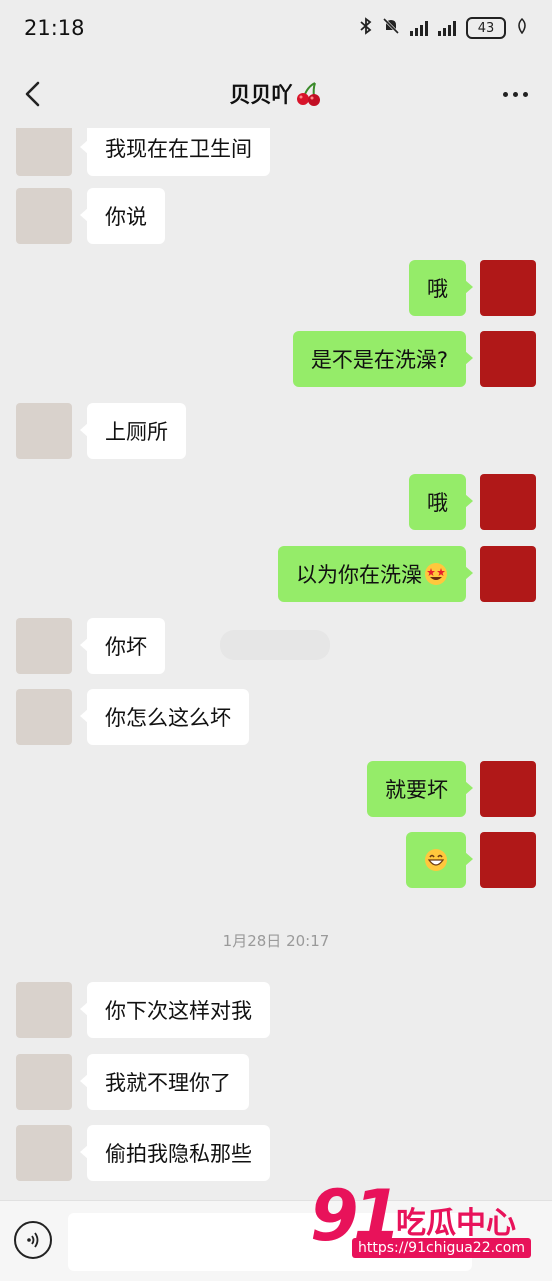 The width and height of the screenshot is (552, 1281). Describe the element at coordinates (276, 717) in the screenshot. I see `message-row: 你怎么这么坏` at that location.